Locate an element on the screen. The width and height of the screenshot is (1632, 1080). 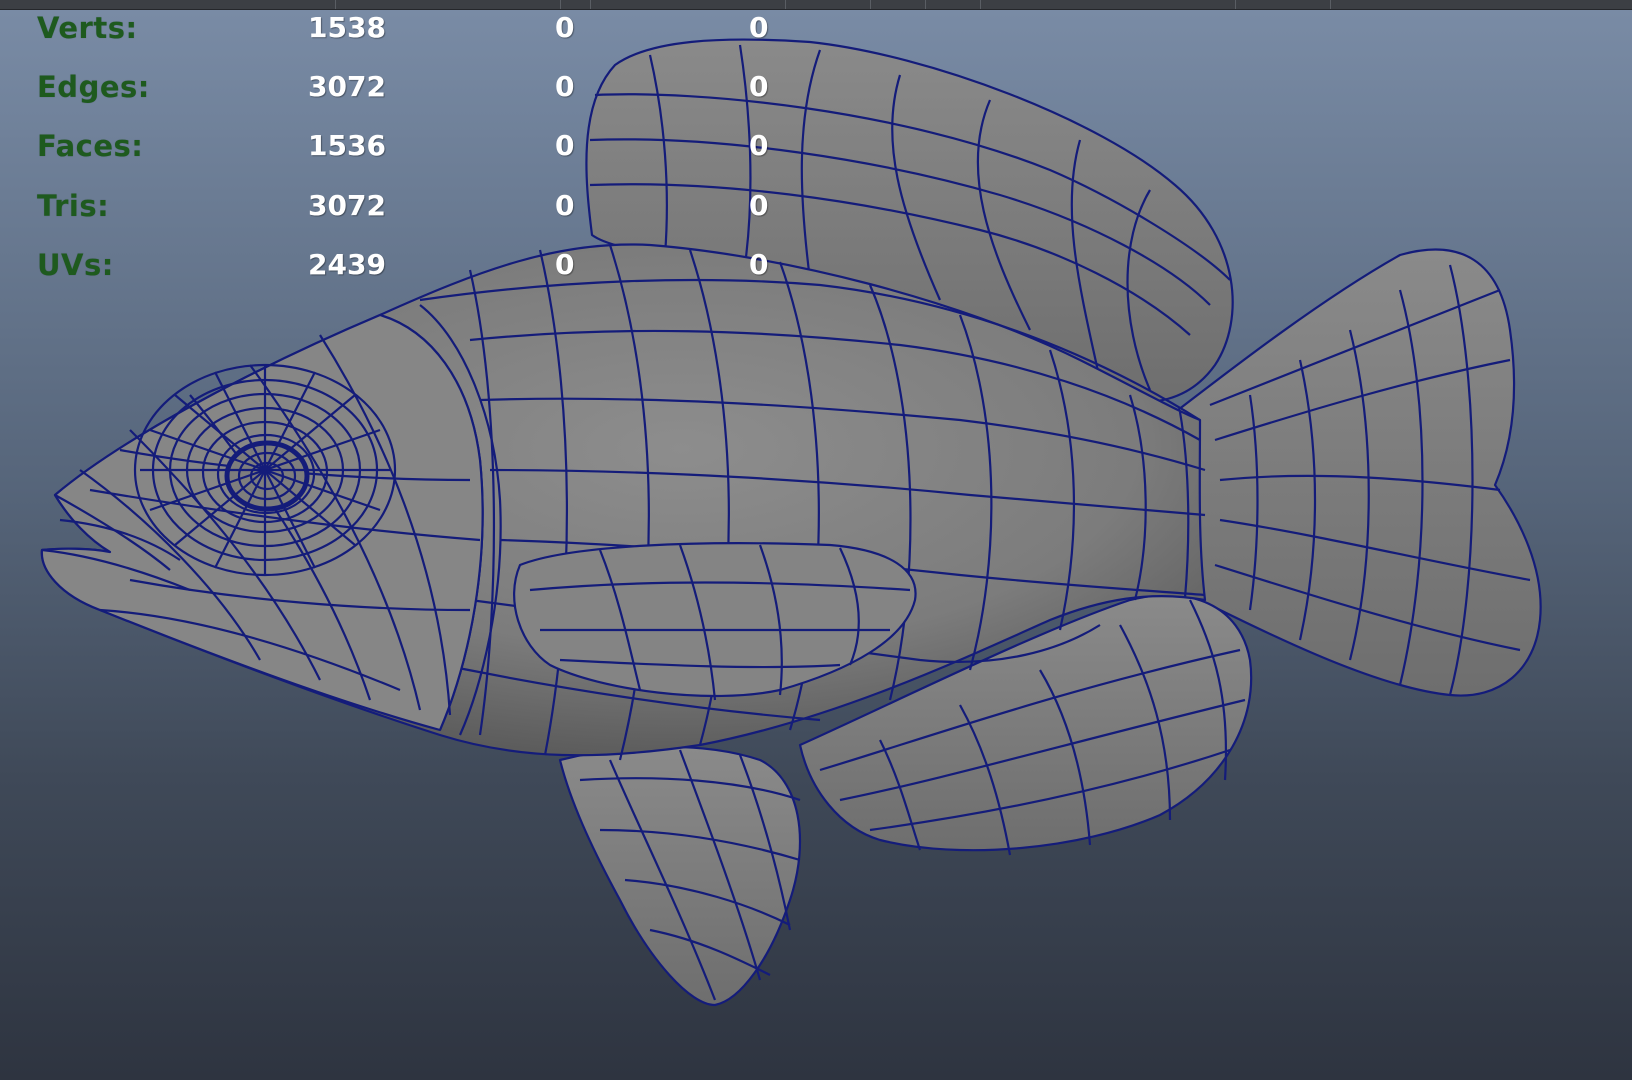
hud-label: Verts: is located at coordinates (87, 28).